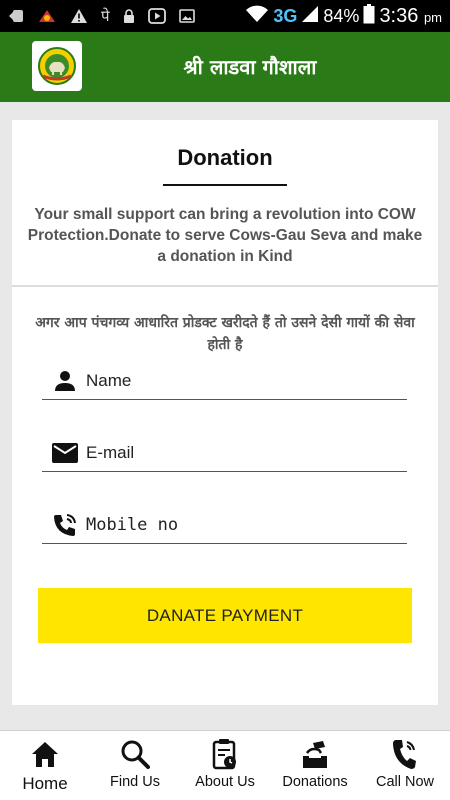  I want to click on play-store-icon, so click(156, 16).